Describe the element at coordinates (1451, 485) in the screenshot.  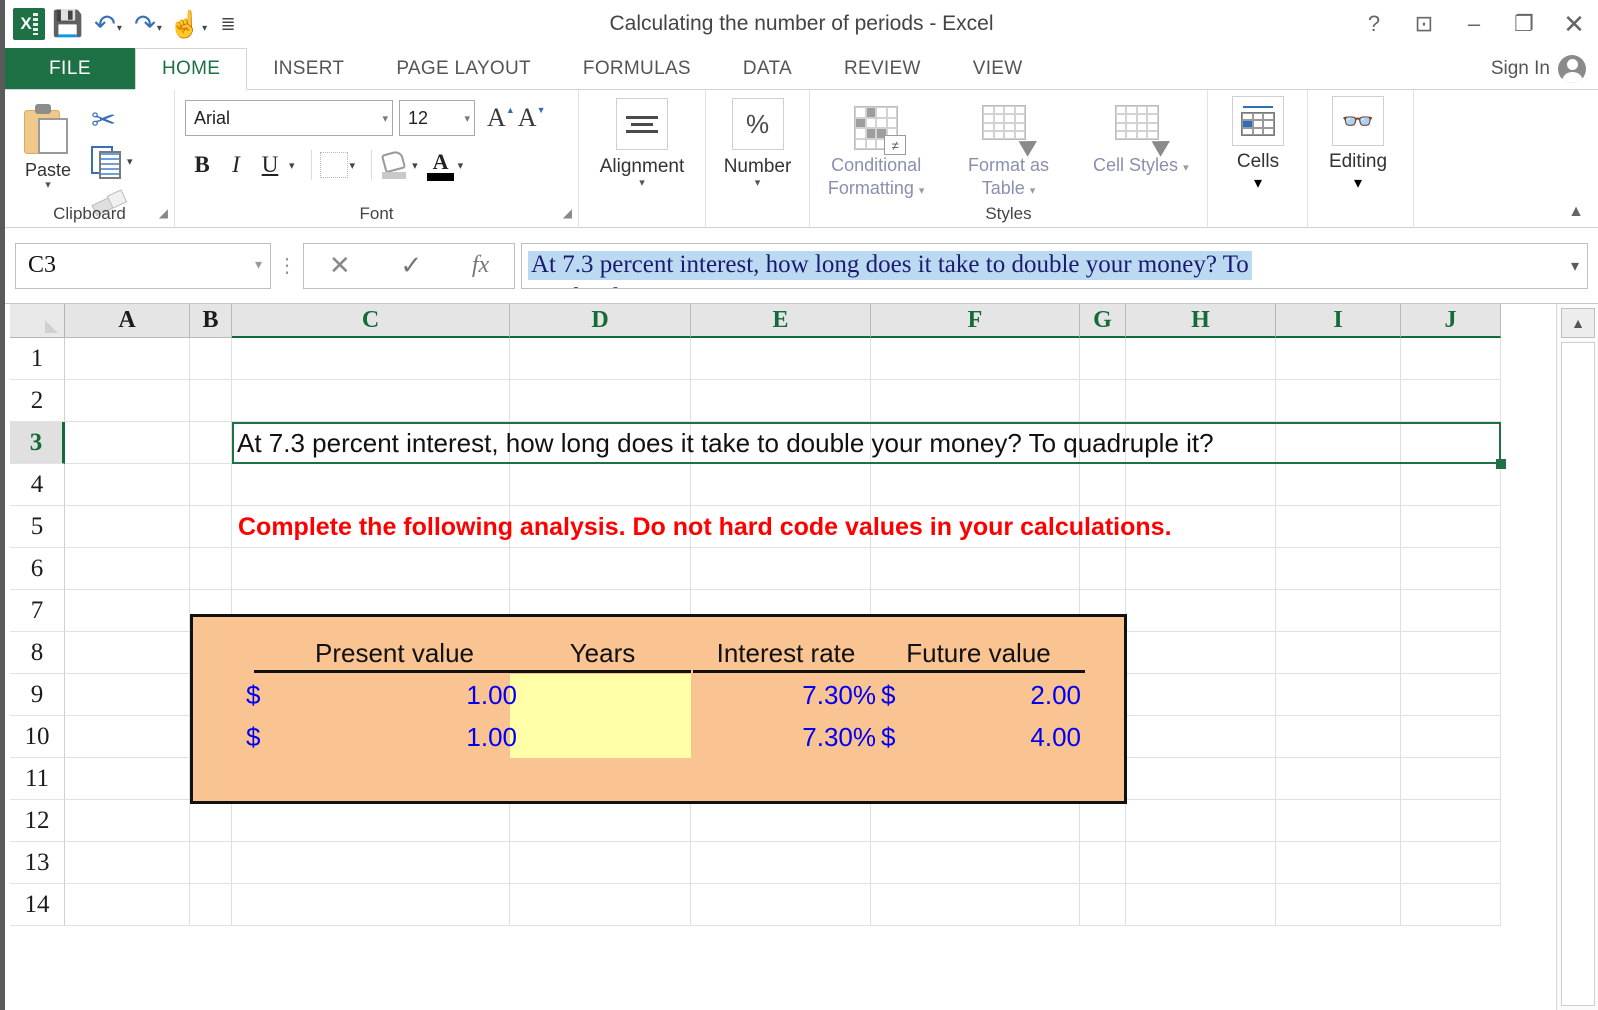
I see `cell-J4` at that location.